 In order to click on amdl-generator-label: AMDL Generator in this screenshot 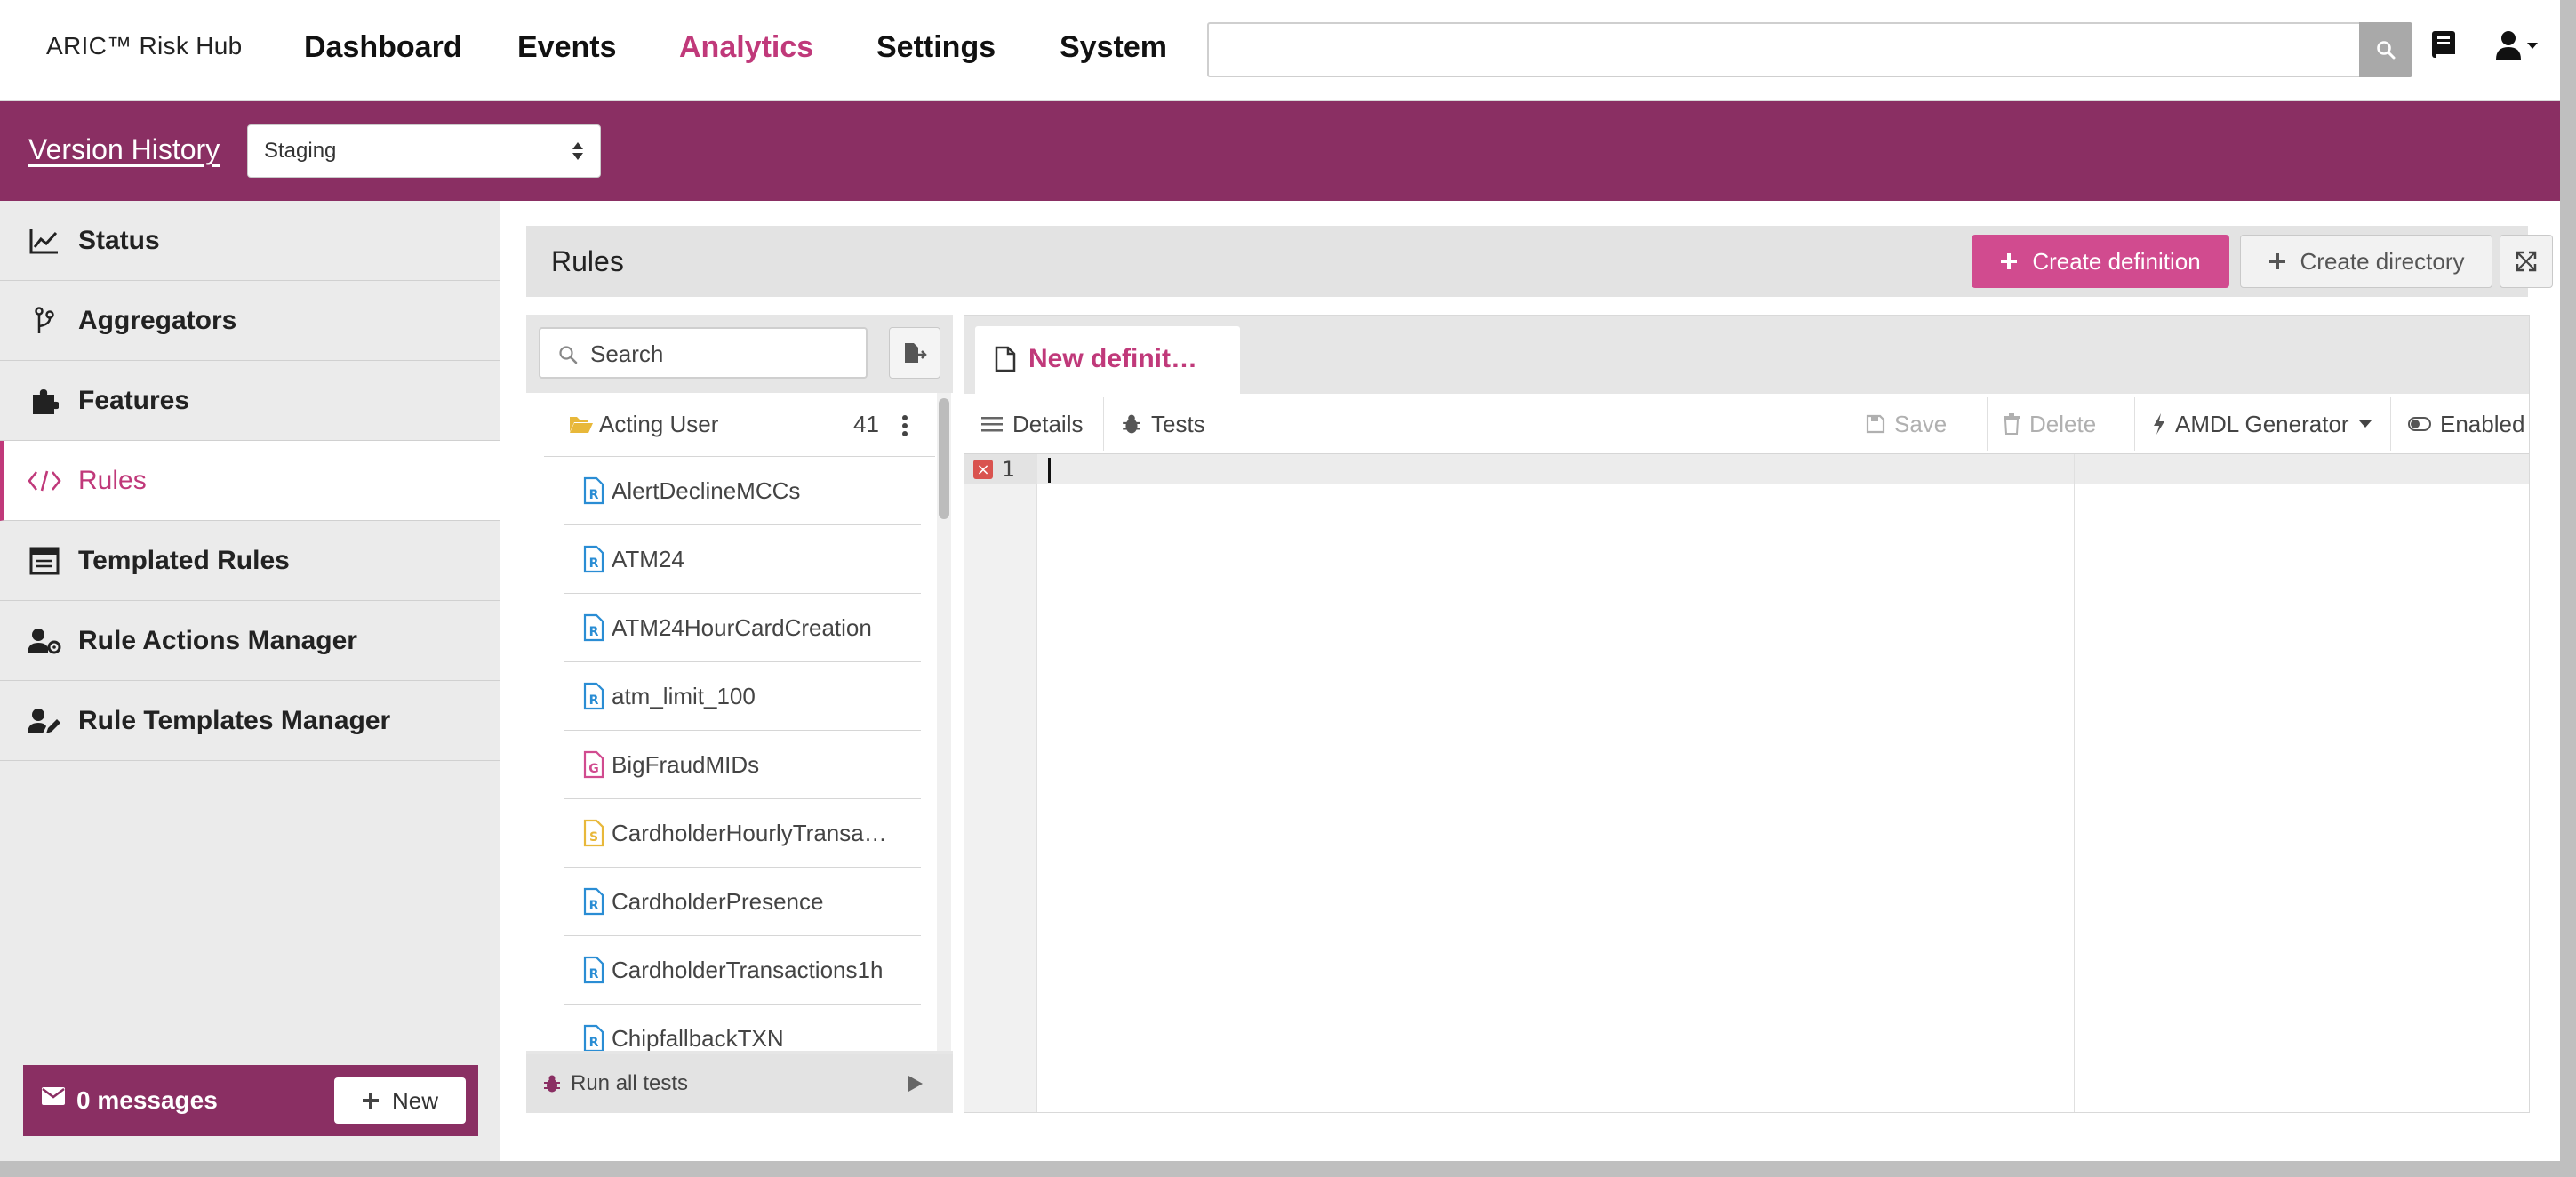, I will do `click(2262, 423)`.